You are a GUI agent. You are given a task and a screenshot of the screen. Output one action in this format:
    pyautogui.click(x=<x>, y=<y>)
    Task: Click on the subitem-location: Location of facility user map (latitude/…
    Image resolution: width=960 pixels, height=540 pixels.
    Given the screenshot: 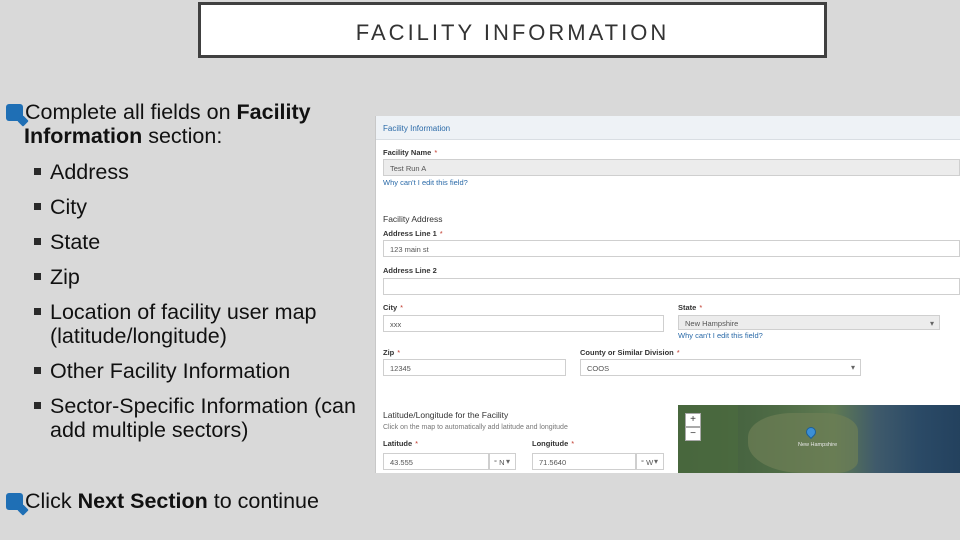 What is the action you would take?
    pyautogui.click(x=175, y=324)
    